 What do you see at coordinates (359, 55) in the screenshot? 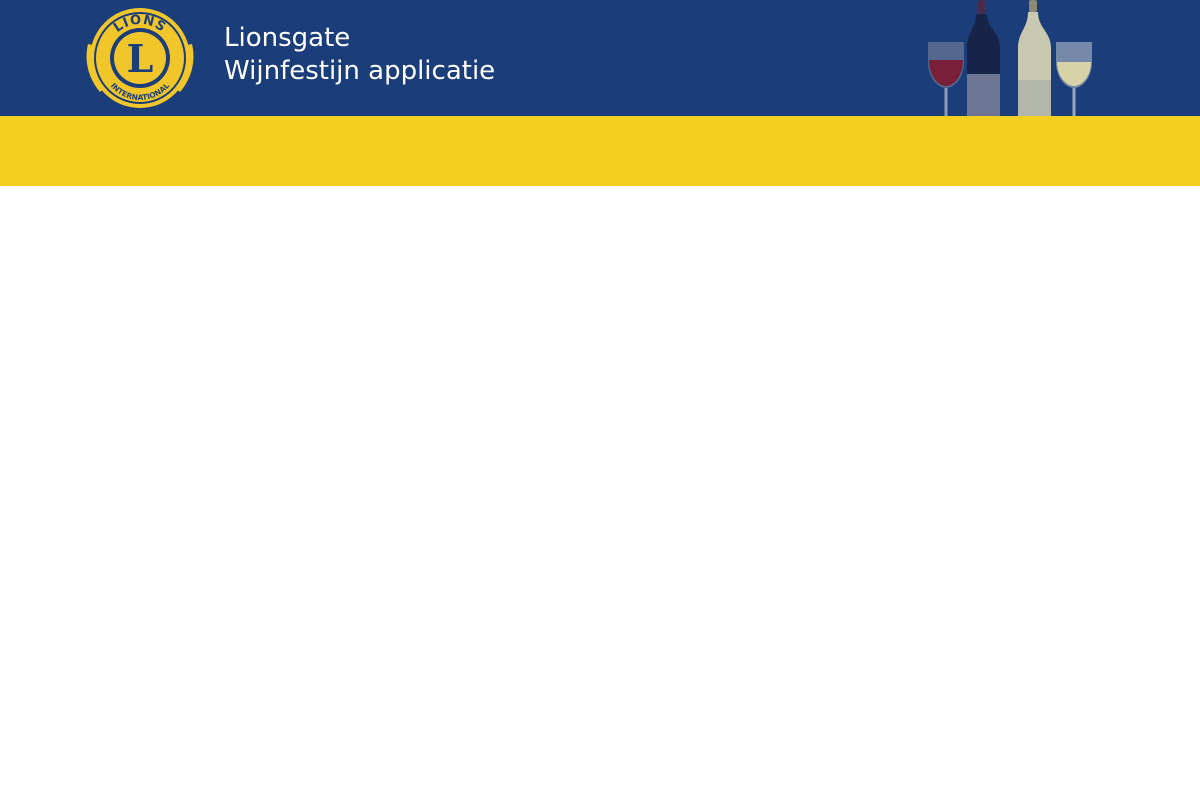
I see `app-title: Lionsgate Wijnfestijn applicatie` at bounding box center [359, 55].